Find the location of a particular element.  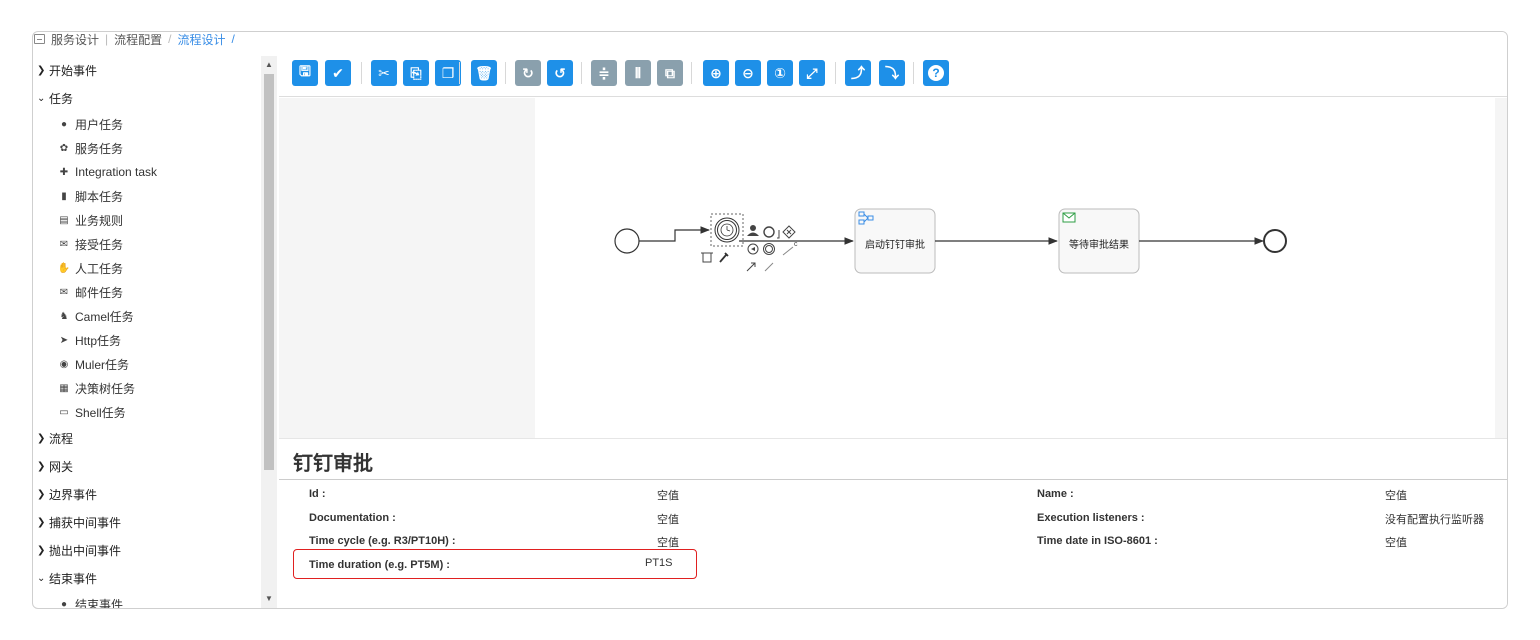

prop-value-time-date: 空值 is located at coordinates (1396, 542).